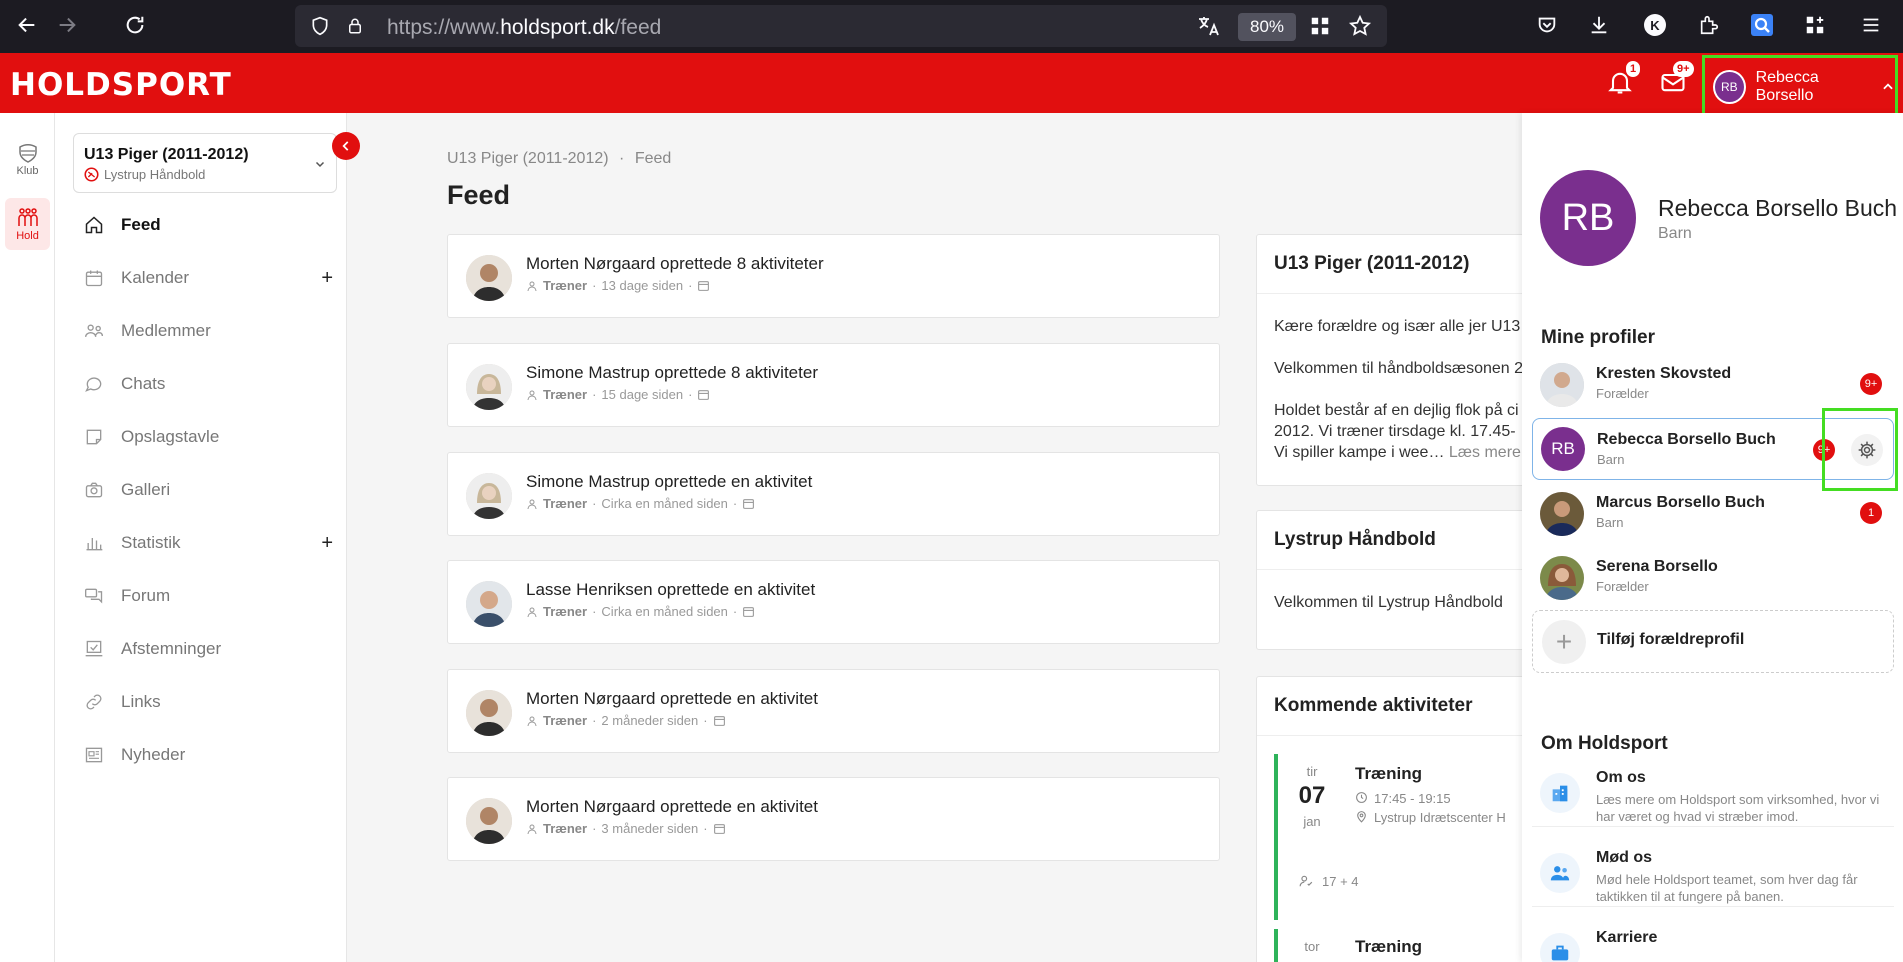 The width and height of the screenshot is (1903, 962). Describe the element at coordinates (208, 331) in the screenshot. I see `sidebar-item-medlemmer: Medlemmer` at that location.